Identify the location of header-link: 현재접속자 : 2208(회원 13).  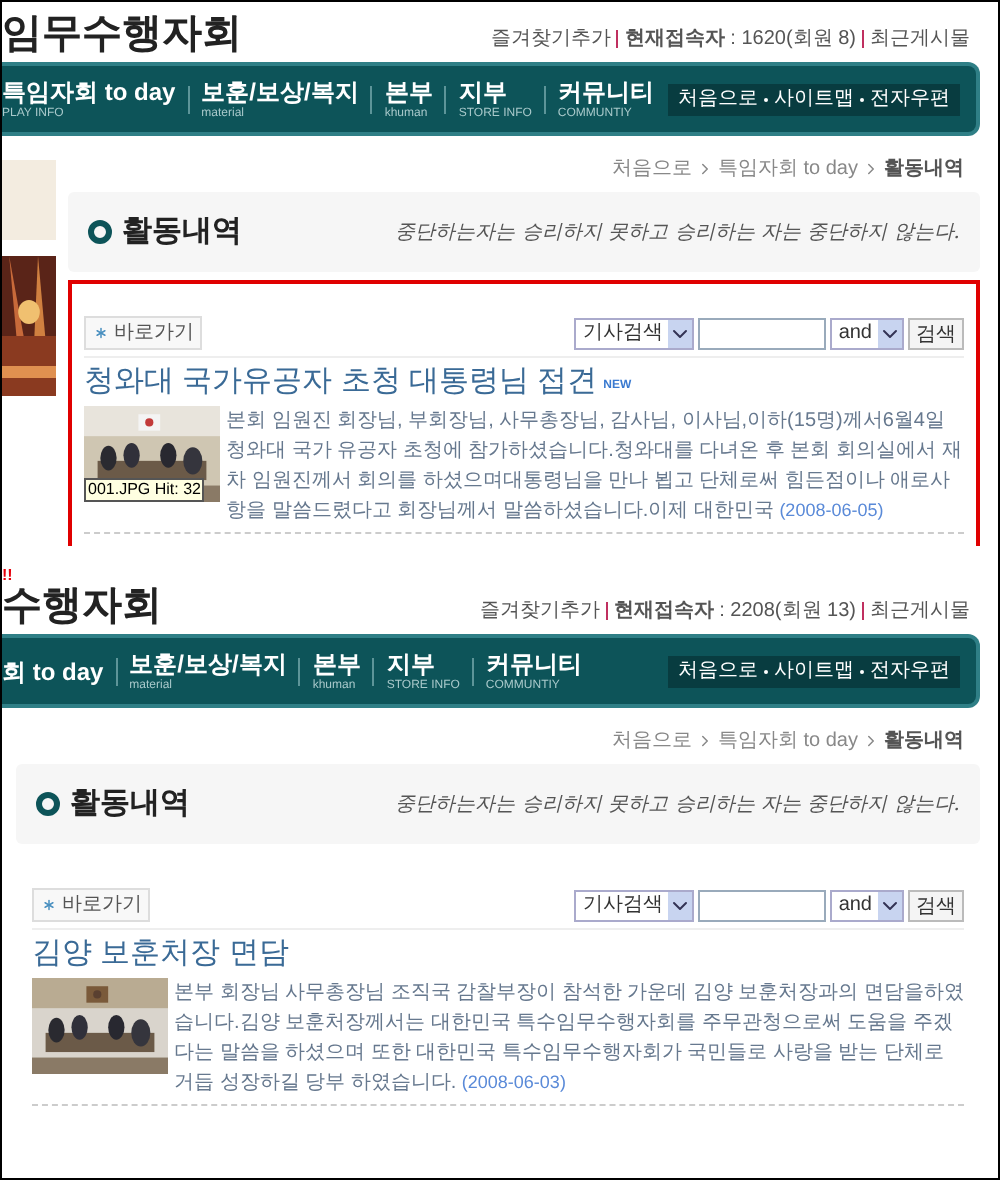
(734, 611).